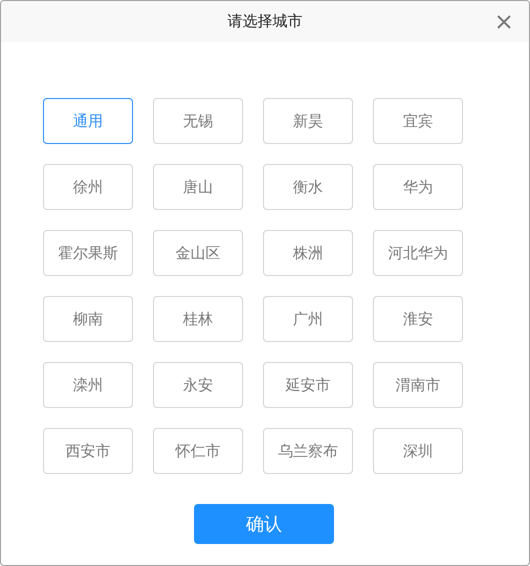 The image size is (530, 566). What do you see at coordinates (88, 385) in the screenshot?
I see `city-option: 滦州` at bounding box center [88, 385].